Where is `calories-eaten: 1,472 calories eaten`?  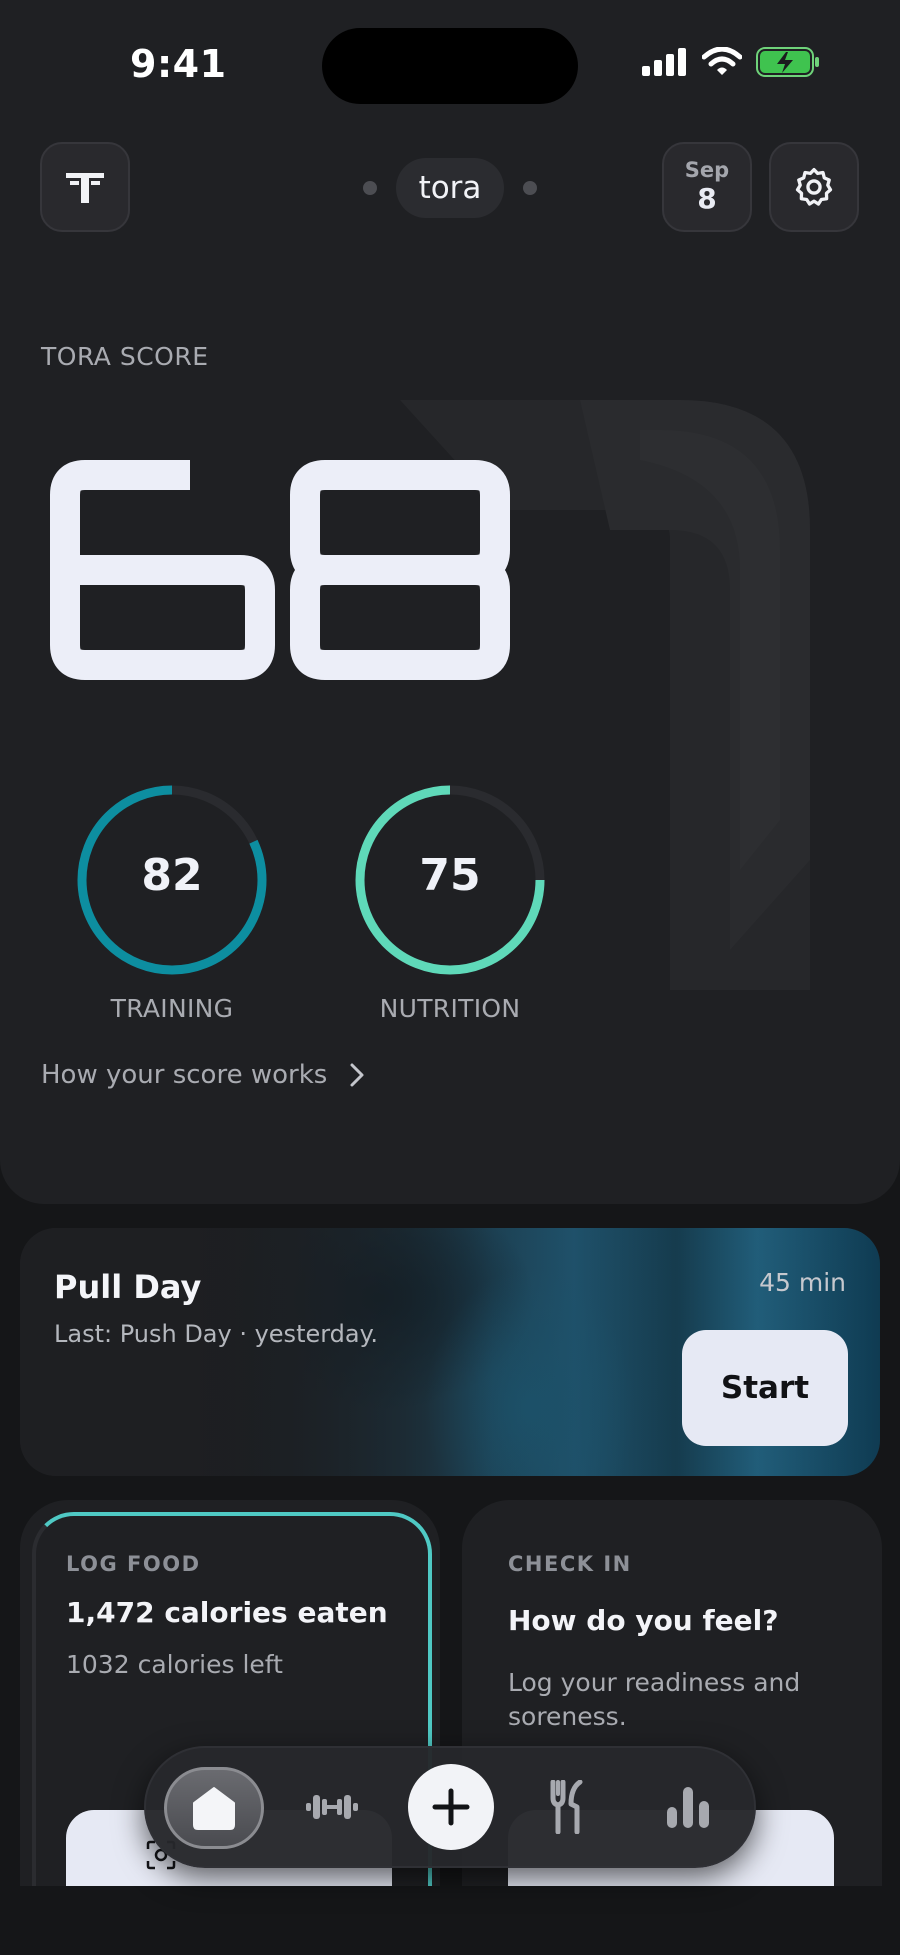
calories-eaten: 1,472 calories eaten is located at coordinates (227, 1612).